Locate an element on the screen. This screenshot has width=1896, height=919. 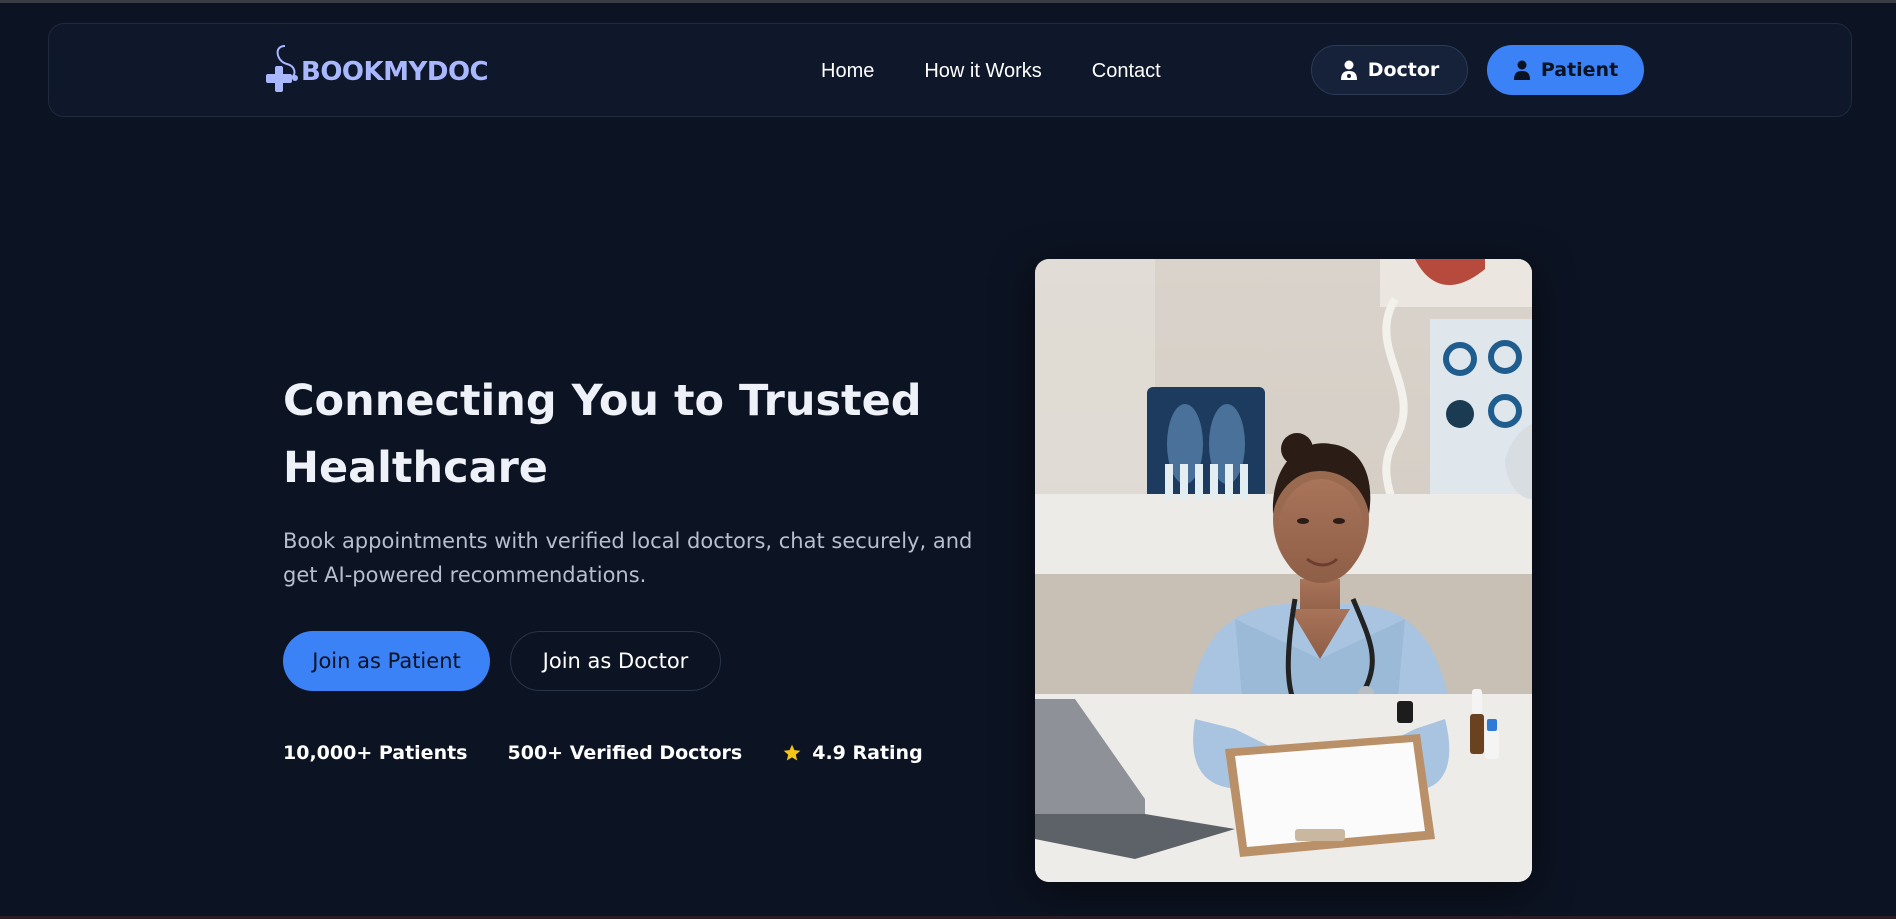
stat-doctors: 500+ Verified Doctors is located at coordinates (625, 753).